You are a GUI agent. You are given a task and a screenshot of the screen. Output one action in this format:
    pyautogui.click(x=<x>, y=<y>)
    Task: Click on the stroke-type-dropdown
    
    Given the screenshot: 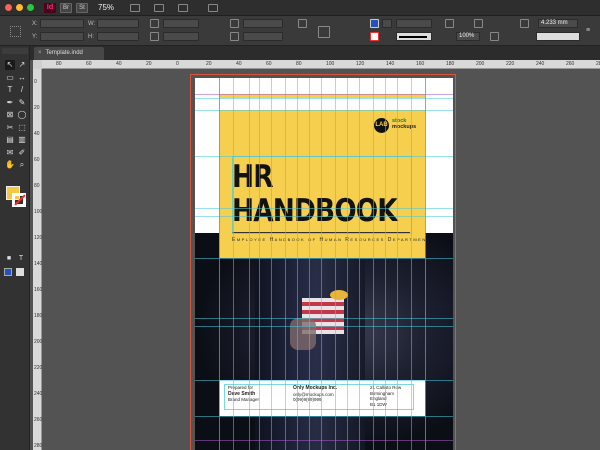 What is the action you would take?
    pyautogui.click(x=414, y=36)
    